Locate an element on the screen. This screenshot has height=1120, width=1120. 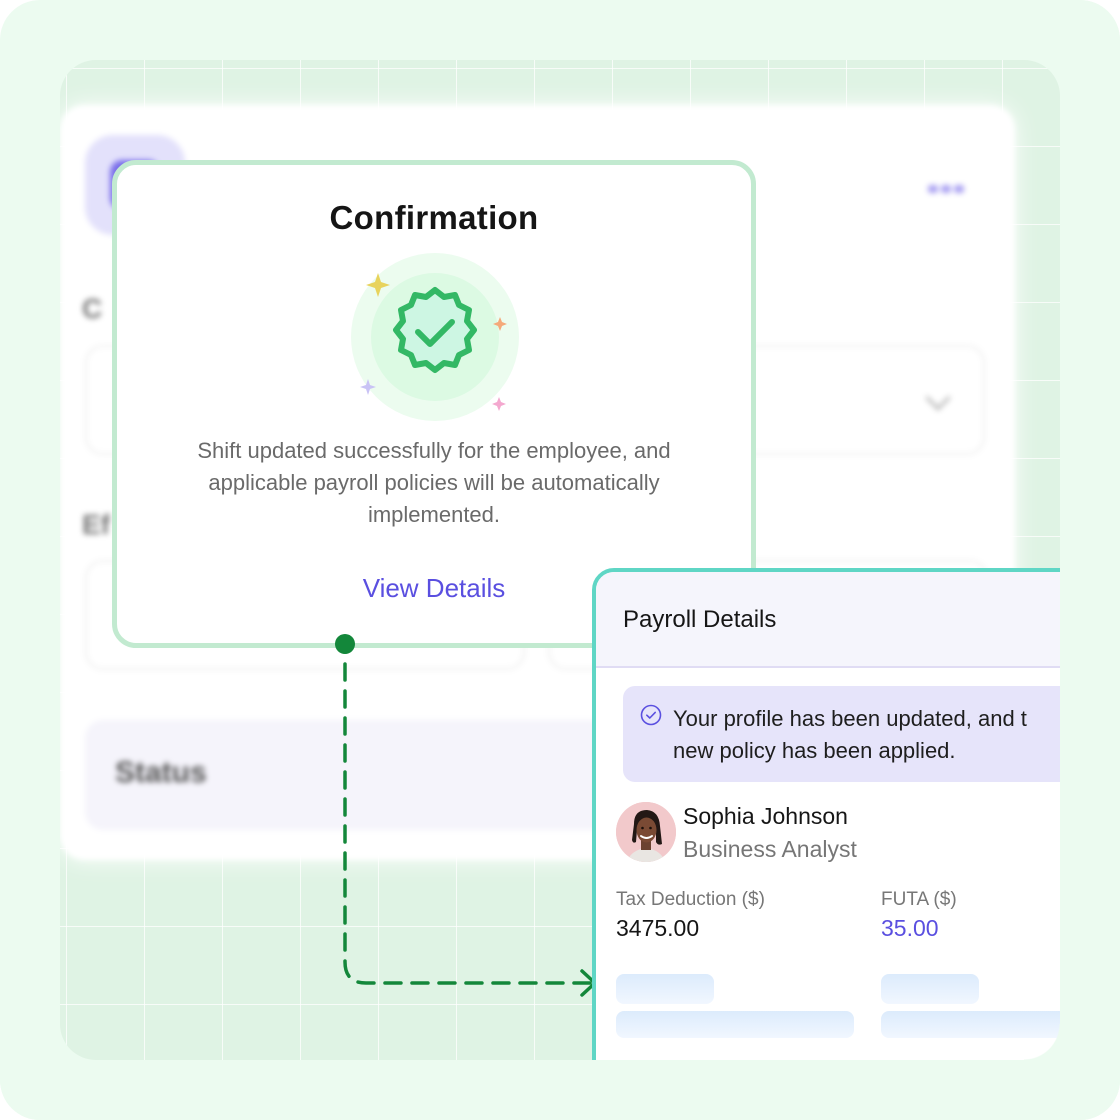
more-dots-icon is located at coordinates (946, 189).